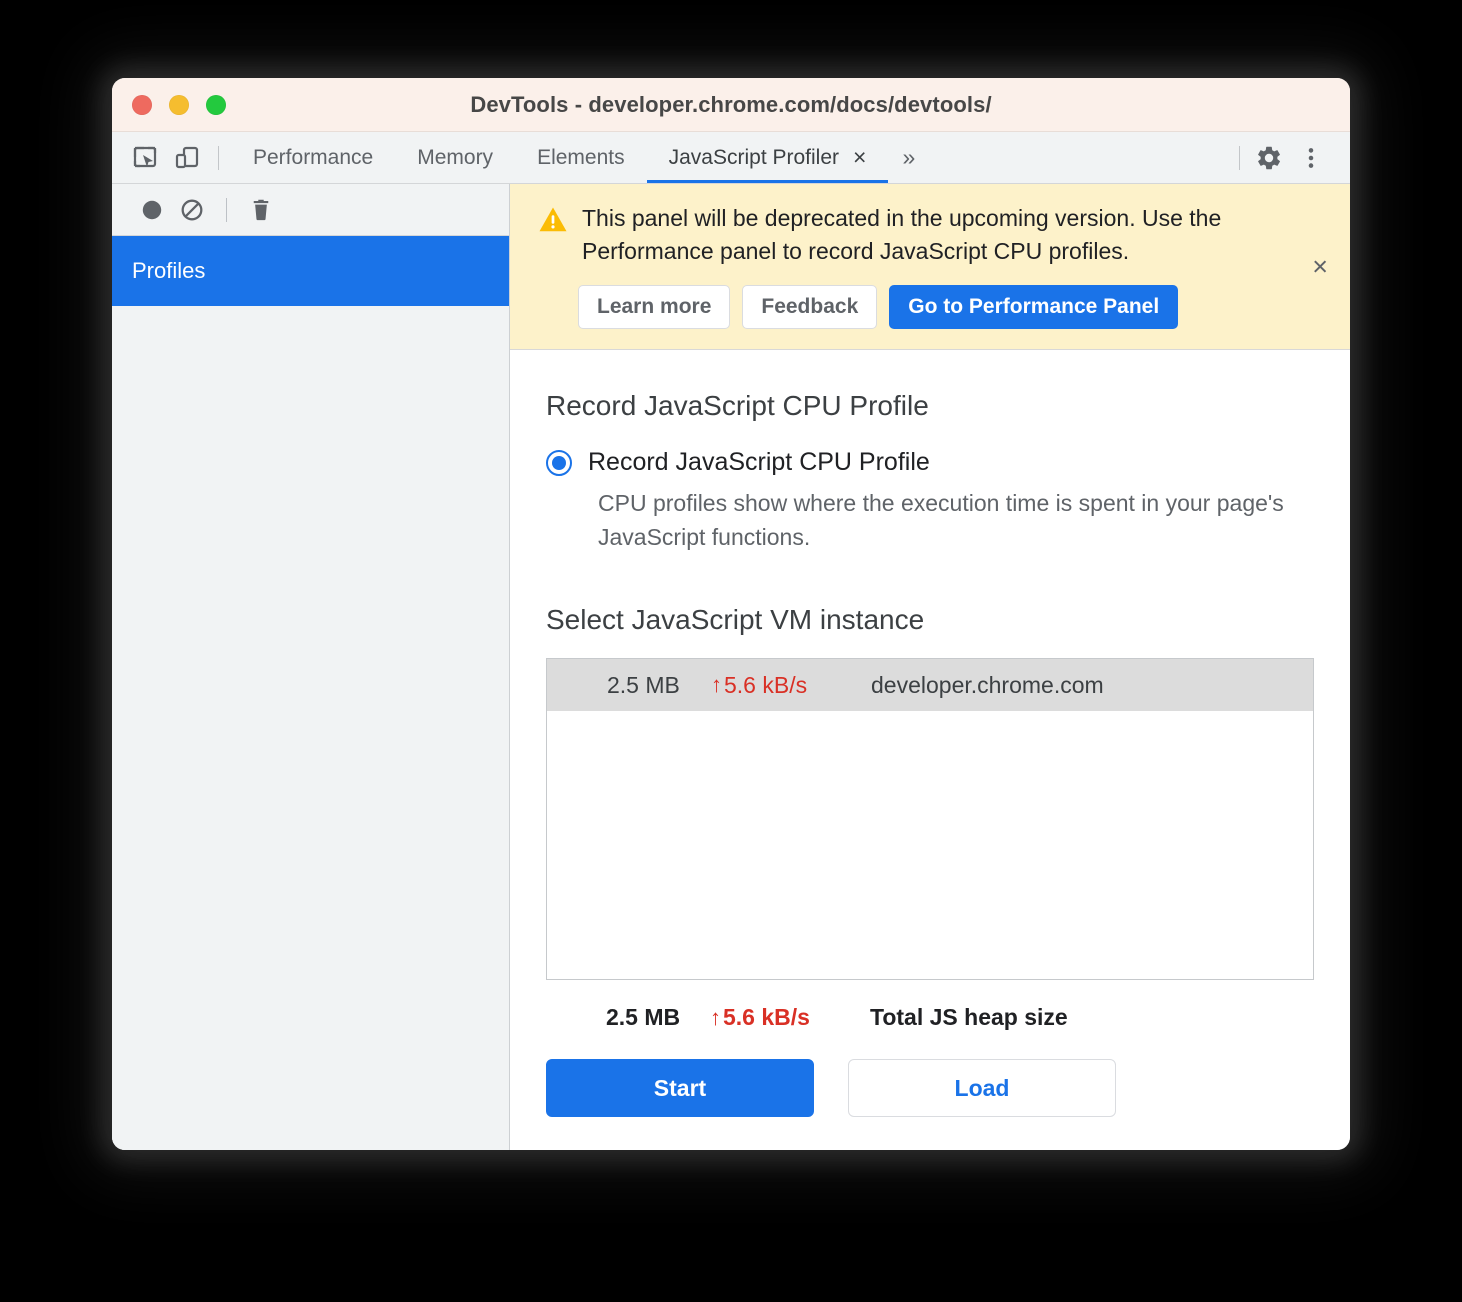 The image size is (1462, 1302). I want to click on inspect-element-icon, so click(145, 158).